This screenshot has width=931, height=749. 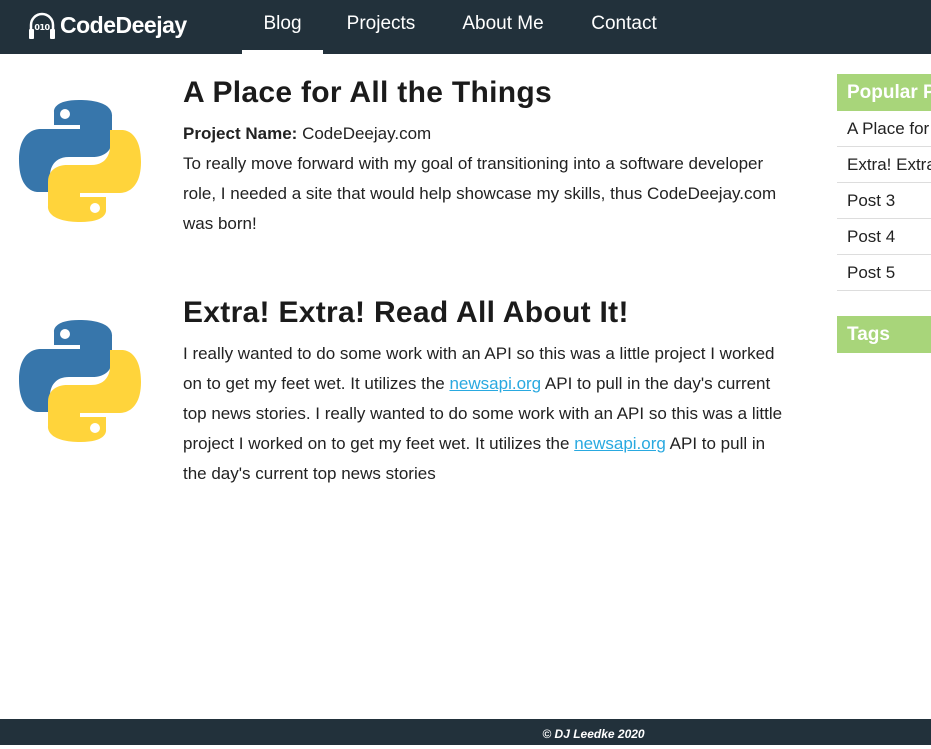 I want to click on nav-about-me: About Me, so click(x=503, y=27).